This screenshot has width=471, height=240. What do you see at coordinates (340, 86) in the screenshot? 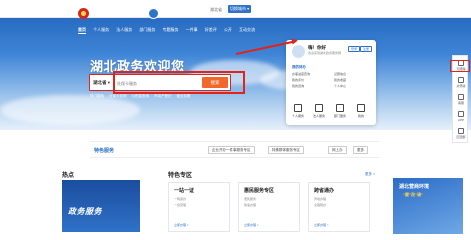
I see `card-link: 个人中心` at bounding box center [340, 86].